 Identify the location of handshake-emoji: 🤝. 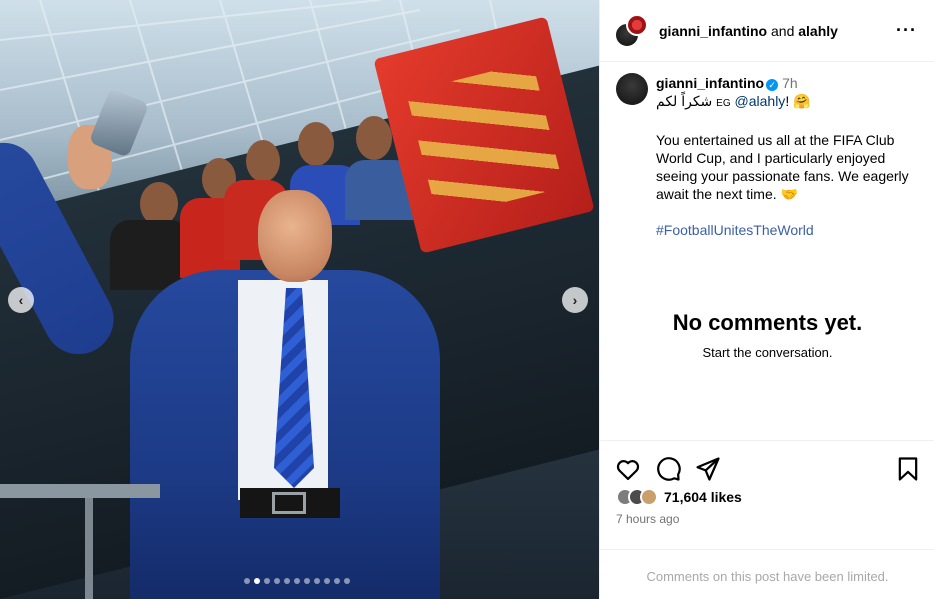
(789, 194).